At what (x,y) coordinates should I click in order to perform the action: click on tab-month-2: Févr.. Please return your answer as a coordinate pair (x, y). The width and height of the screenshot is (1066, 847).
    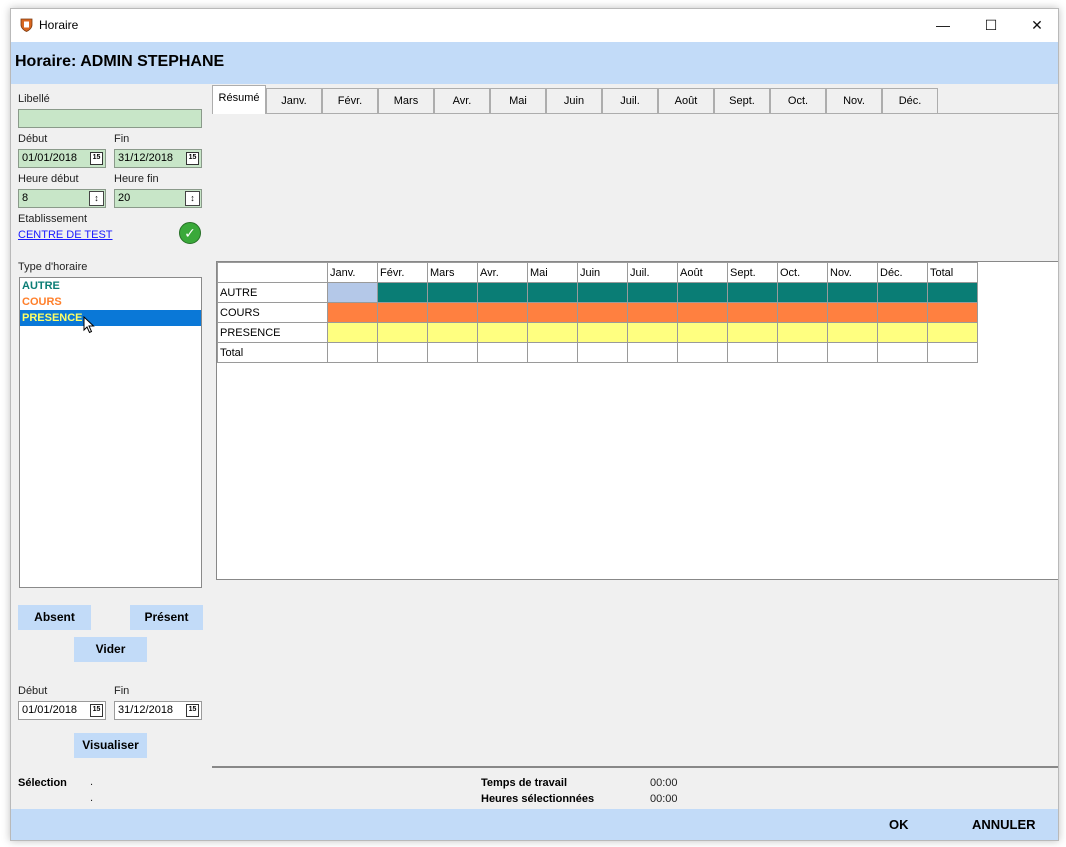
    Looking at the image, I should click on (350, 100).